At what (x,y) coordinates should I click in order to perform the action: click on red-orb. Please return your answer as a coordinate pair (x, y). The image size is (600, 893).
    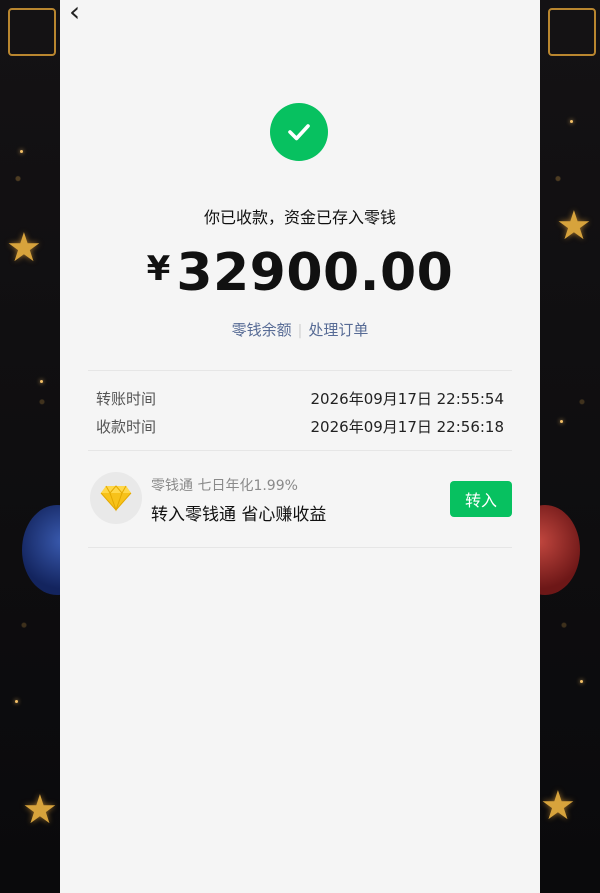
    Looking at the image, I should click on (560, 550).